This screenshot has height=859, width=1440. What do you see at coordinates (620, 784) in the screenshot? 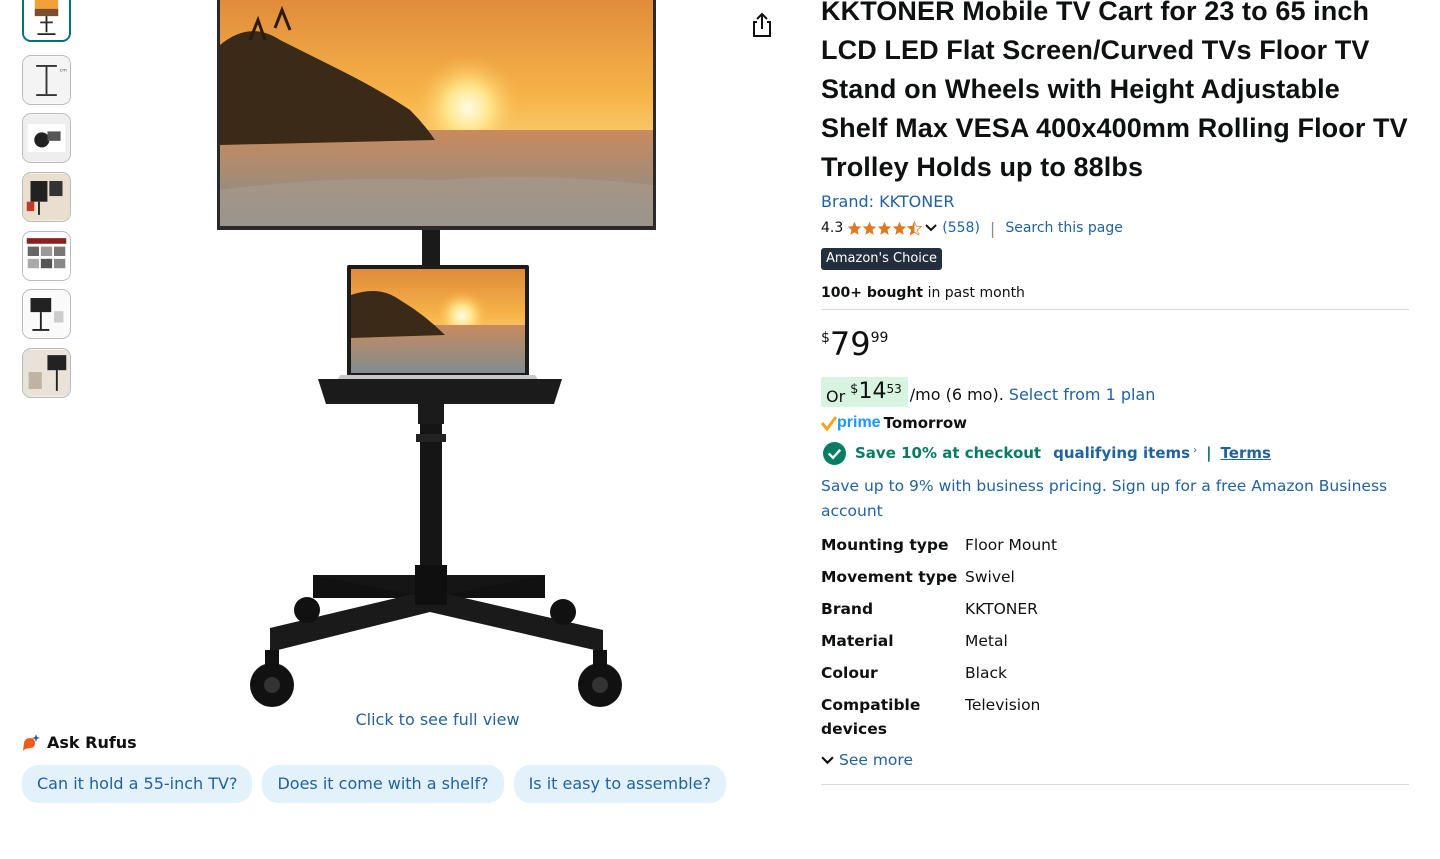
I see `rufus-question-chip: Is it easy to assemble?` at bounding box center [620, 784].